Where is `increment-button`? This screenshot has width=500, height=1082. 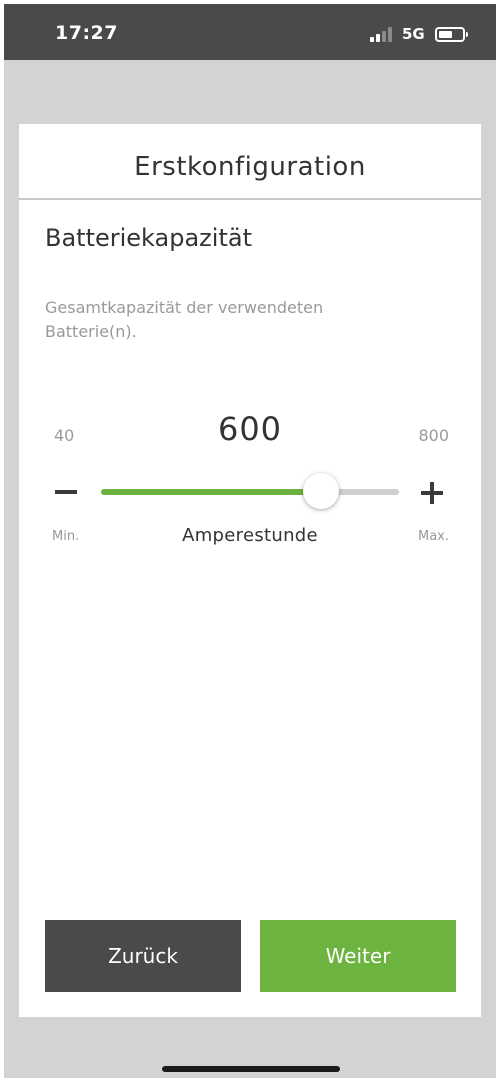
increment-button is located at coordinates (432, 493).